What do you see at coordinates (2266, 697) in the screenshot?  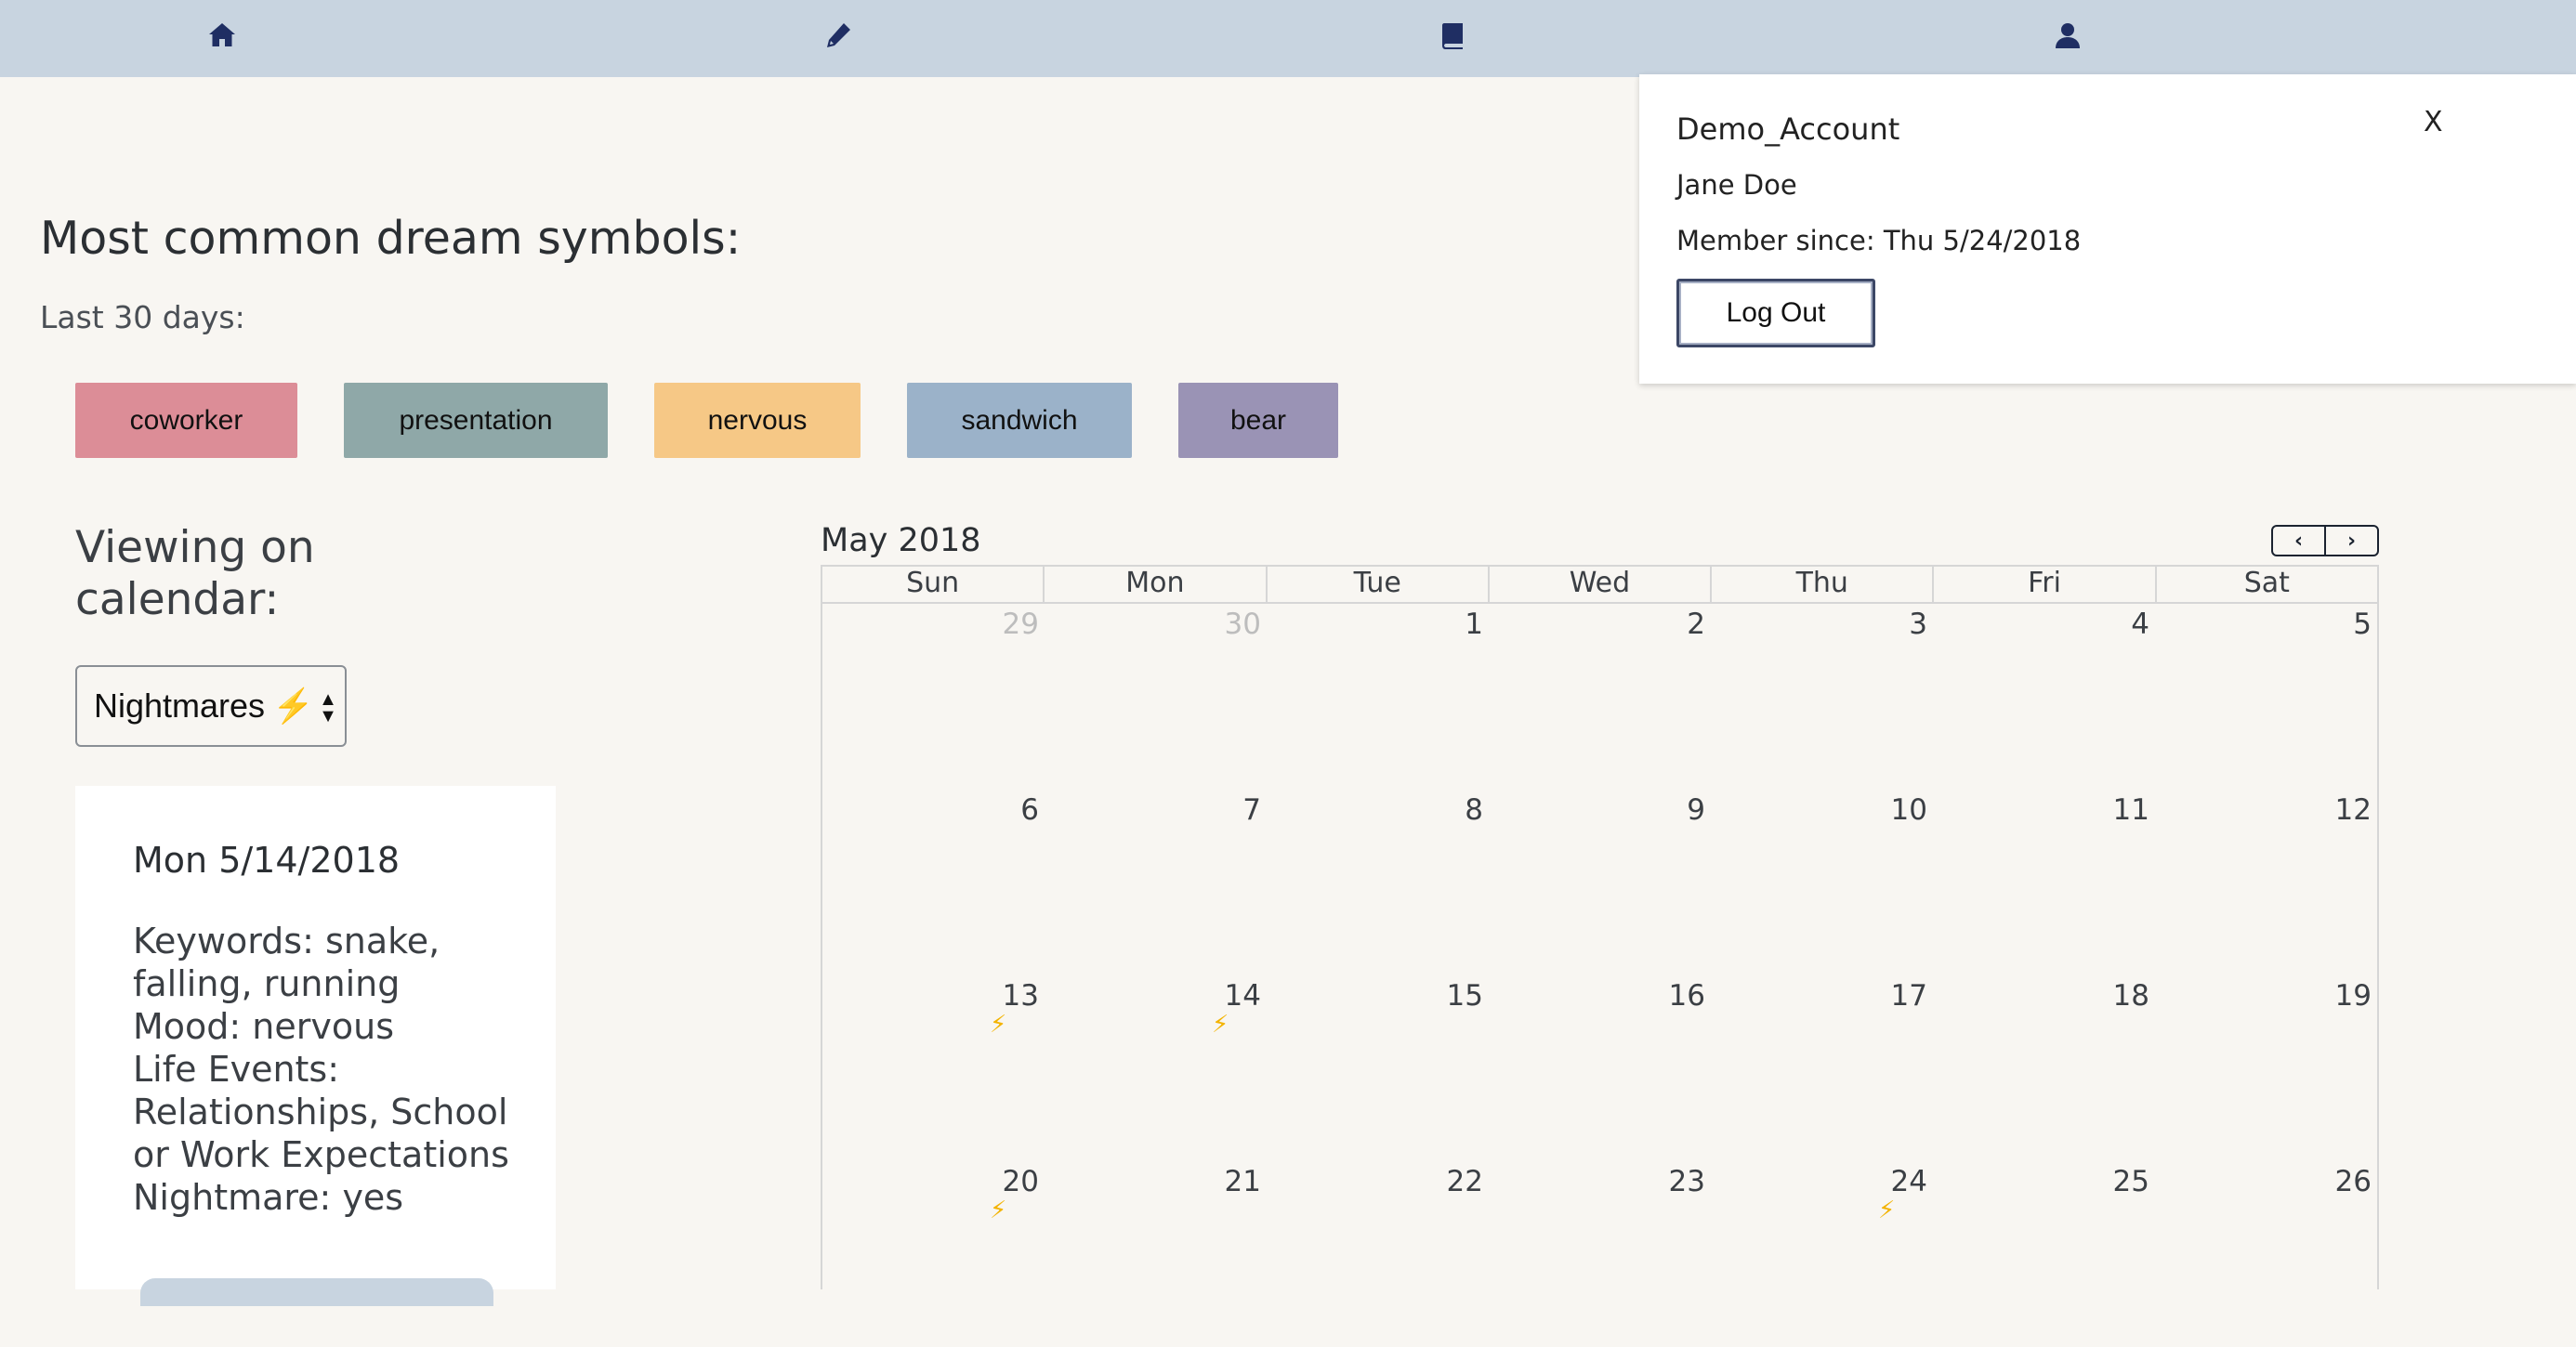 I see `calendar-day: 5` at bounding box center [2266, 697].